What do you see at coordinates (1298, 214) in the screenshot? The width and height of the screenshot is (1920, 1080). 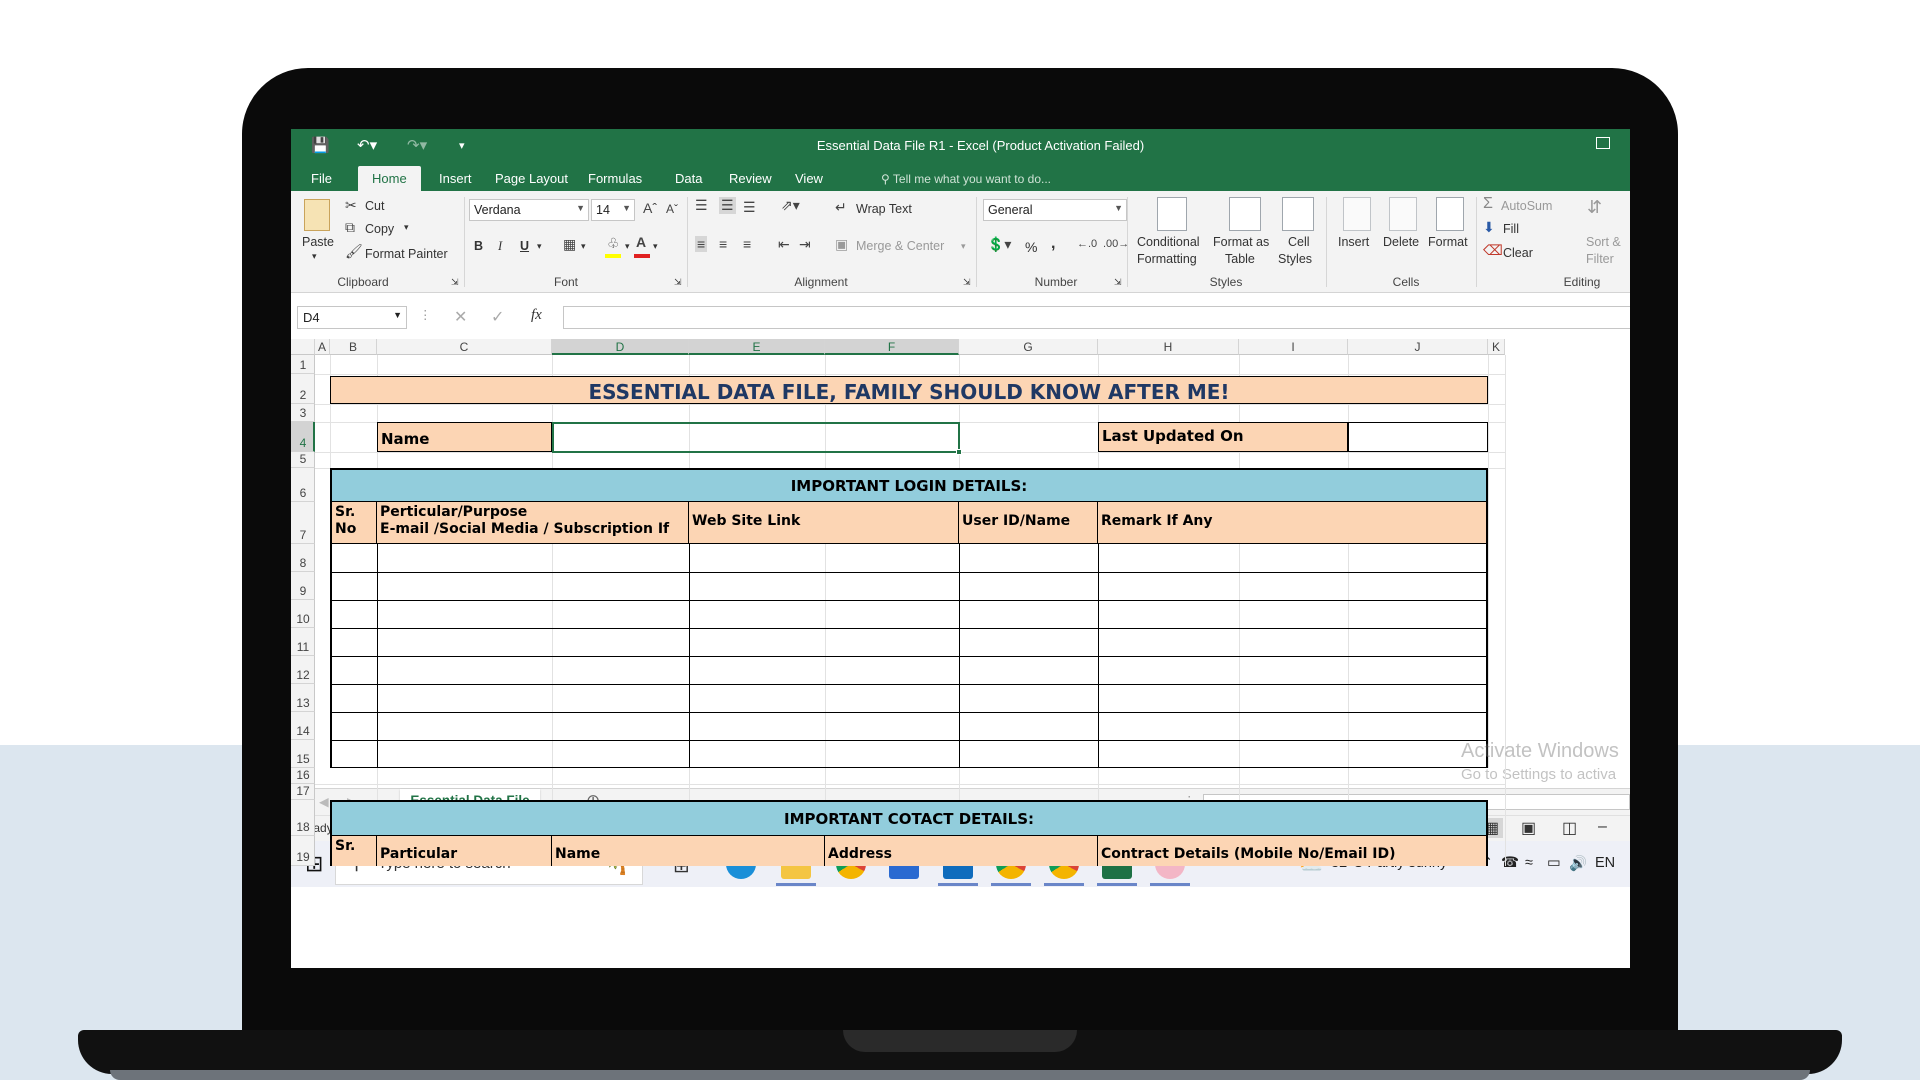 I see `cell-styles-icon` at bounding box center [1298, 214].